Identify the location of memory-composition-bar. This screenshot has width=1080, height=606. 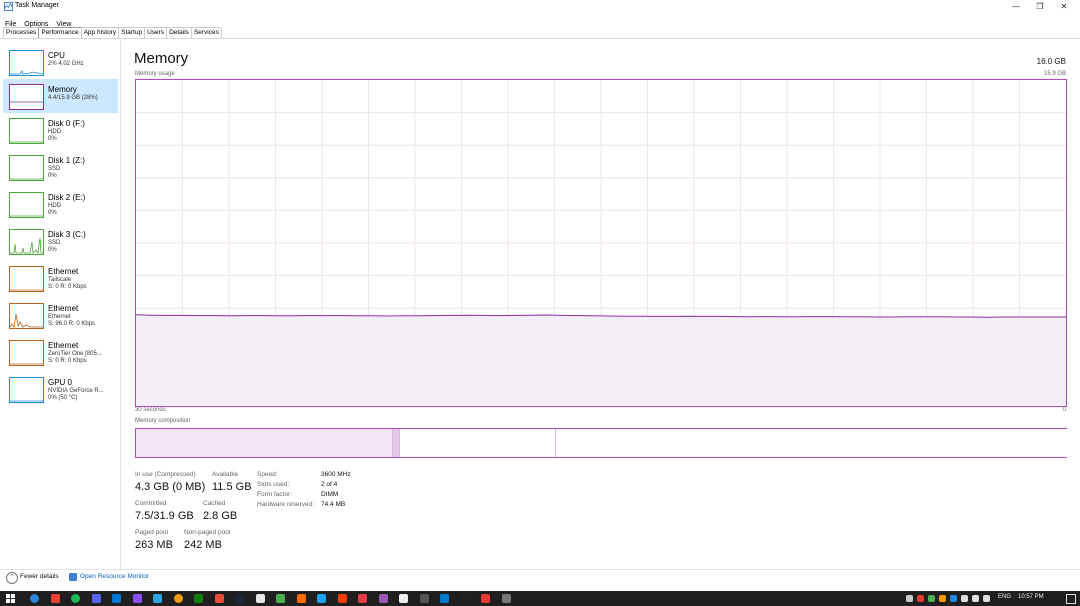
(601, 443).